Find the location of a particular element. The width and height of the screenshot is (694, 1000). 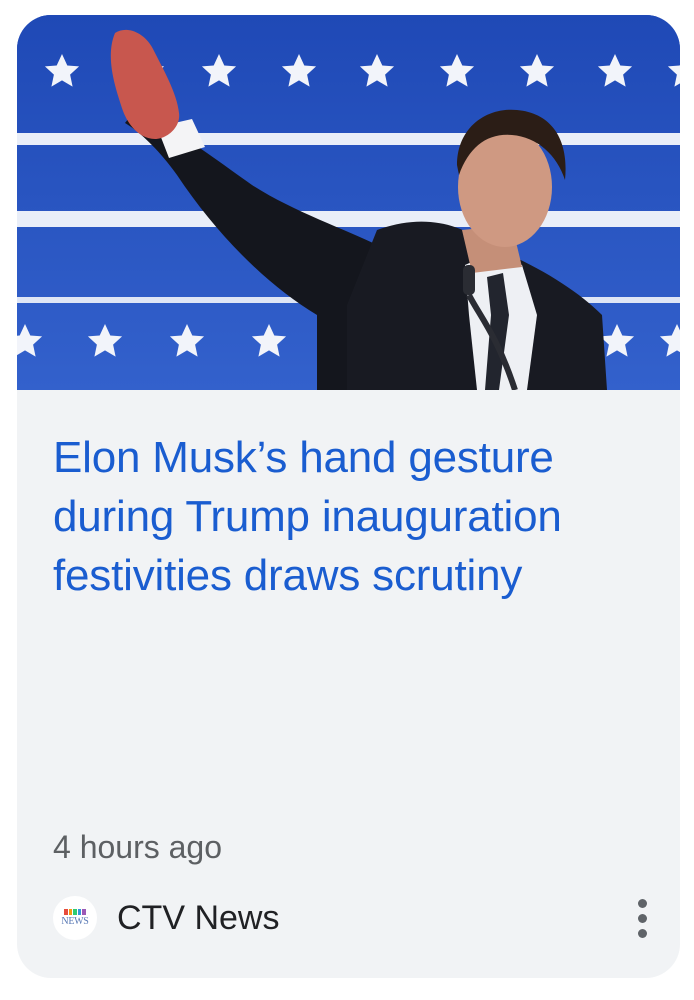

source-name: CTV News is located at coordinates (198, 918).